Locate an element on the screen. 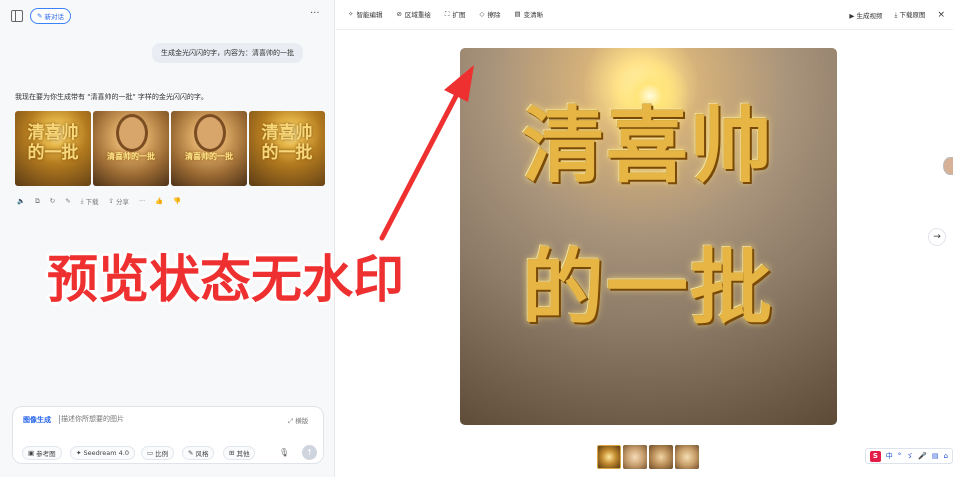 This screenshot has width=953, height=477. share-icon: ⇪ is located at coordinates (111, 201).